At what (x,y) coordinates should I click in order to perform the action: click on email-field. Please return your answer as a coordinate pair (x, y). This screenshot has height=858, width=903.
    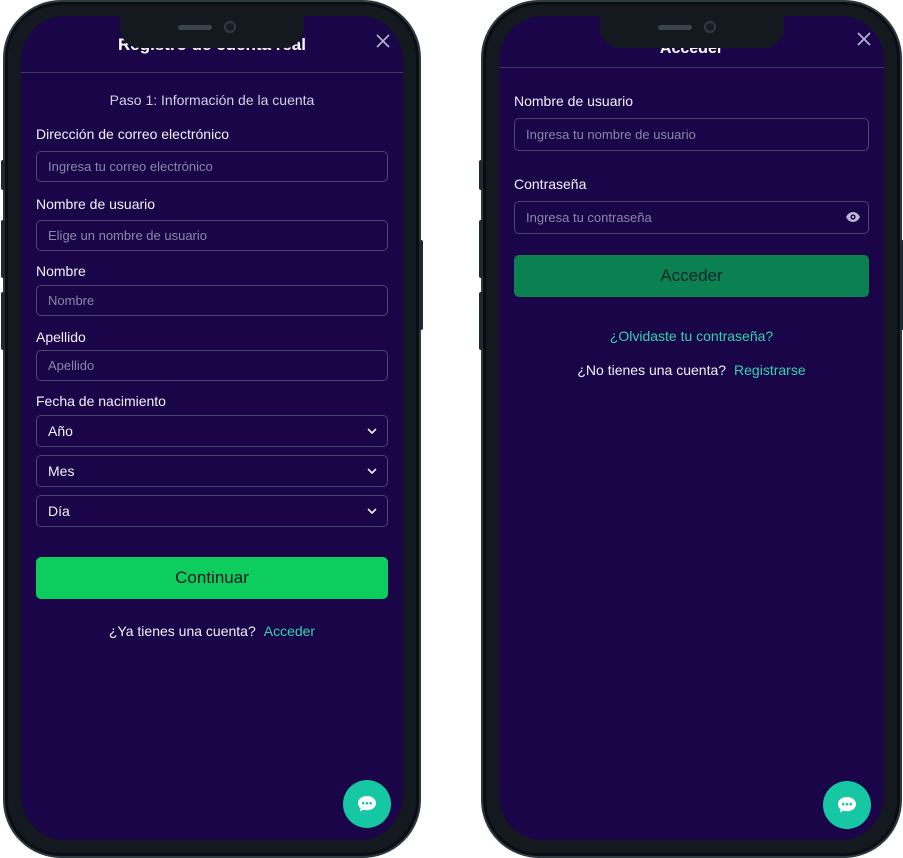
    Looking at the image, I should click on (212, 166).